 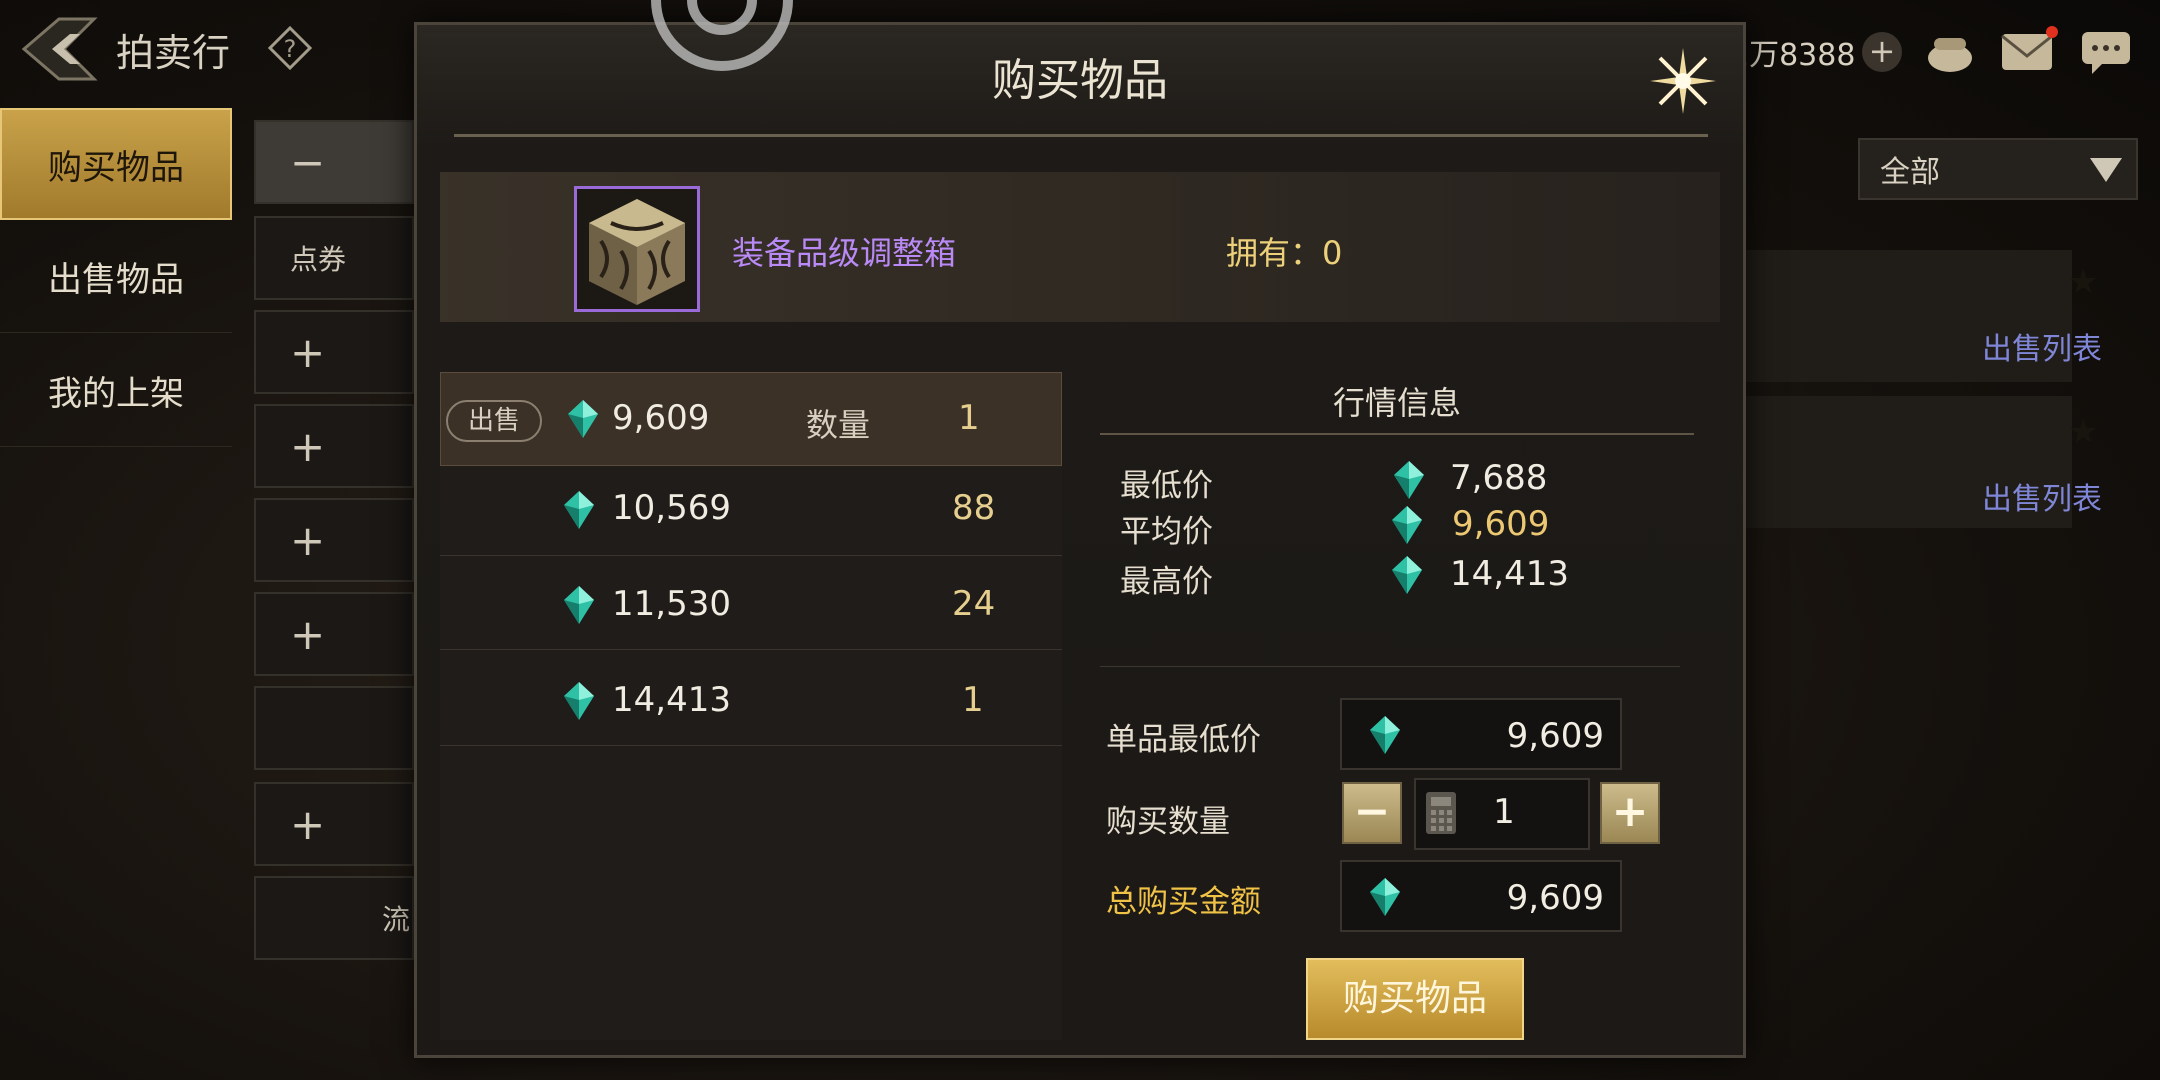 I want to click on unit-price-label: 单品最低价, so click(x=1183, y=740).